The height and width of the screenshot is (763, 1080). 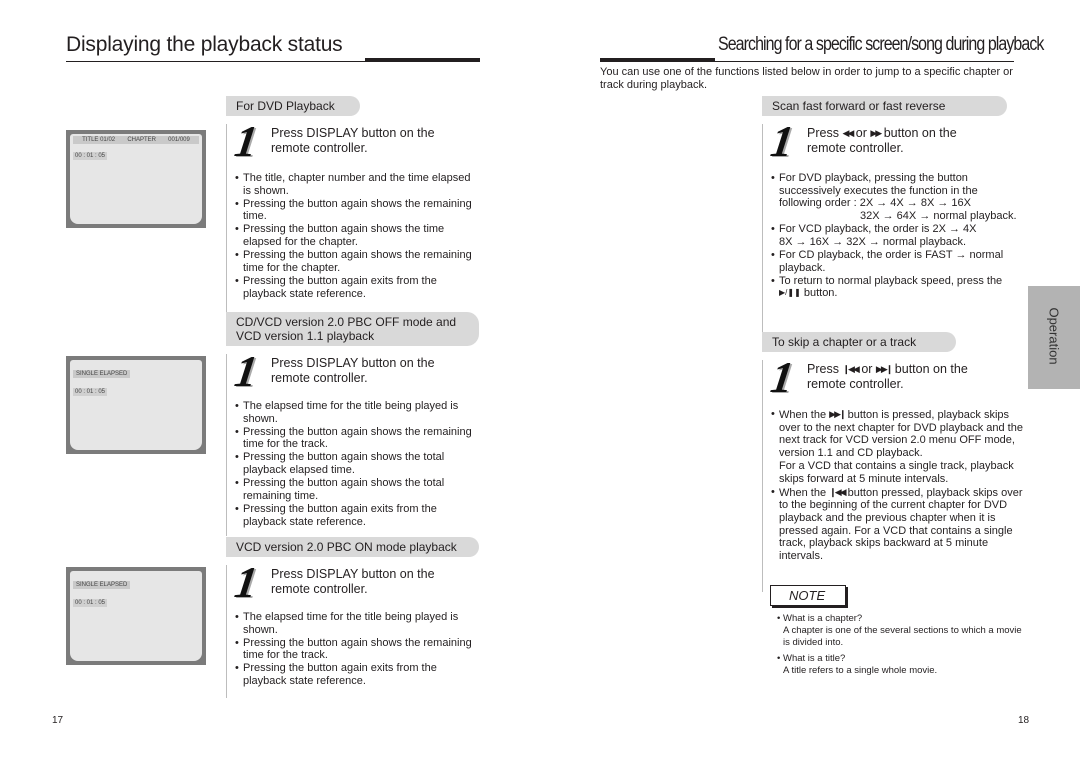 What do you see at coordinates (141, 140) in the screenshot?
I see `screen-chapter-label: CHAPTER` at bounding box center [141, 140].